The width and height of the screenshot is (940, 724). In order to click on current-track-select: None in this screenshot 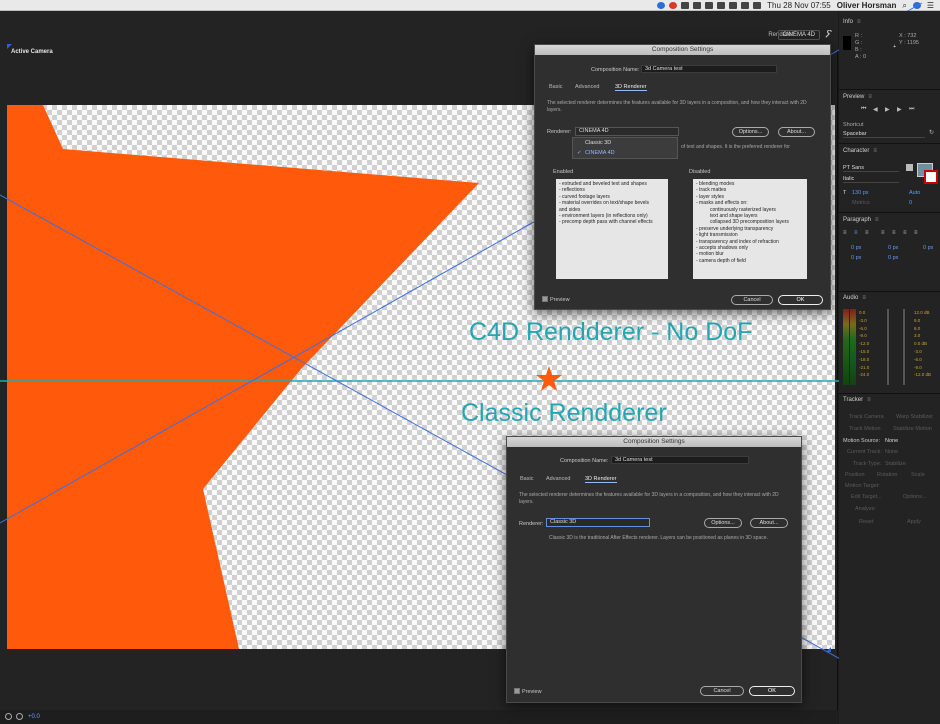, I will do `click(891, 452)`.